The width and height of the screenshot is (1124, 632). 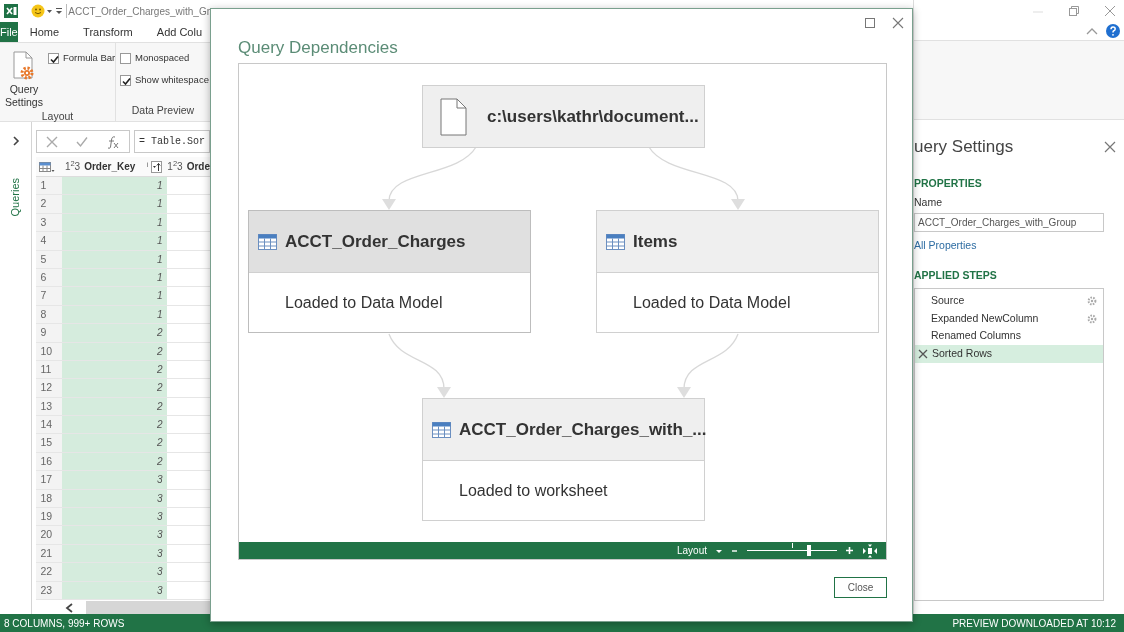 What do you see at coordinates (1074, 11) in the screenshot?
I see `restore-icon` at bounding box center [1074, 11].